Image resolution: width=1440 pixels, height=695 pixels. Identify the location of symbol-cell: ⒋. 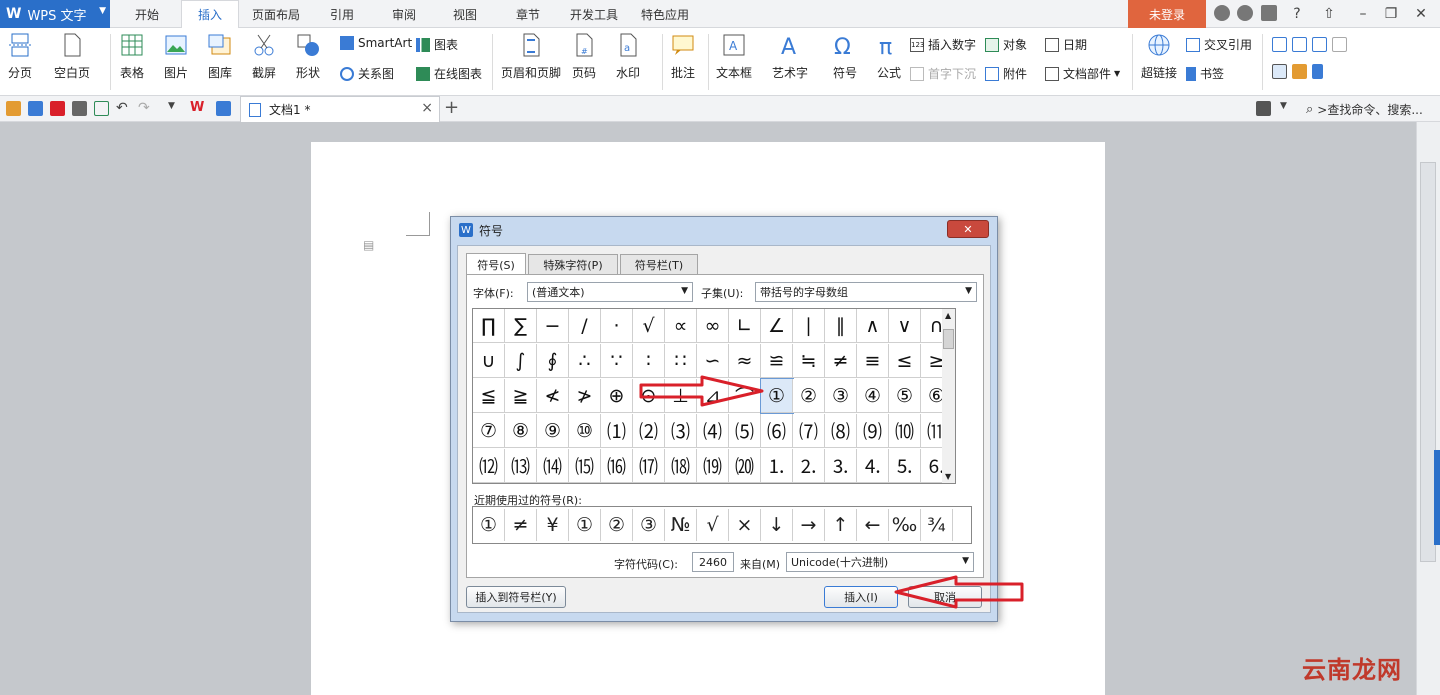
(873, 466).